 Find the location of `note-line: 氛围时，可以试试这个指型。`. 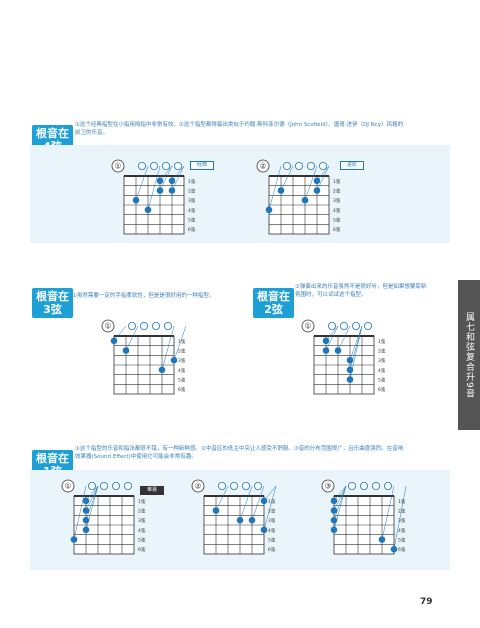

note-line: 氛围时，可以试试这个指型。 is located at coordinates (331, 295).